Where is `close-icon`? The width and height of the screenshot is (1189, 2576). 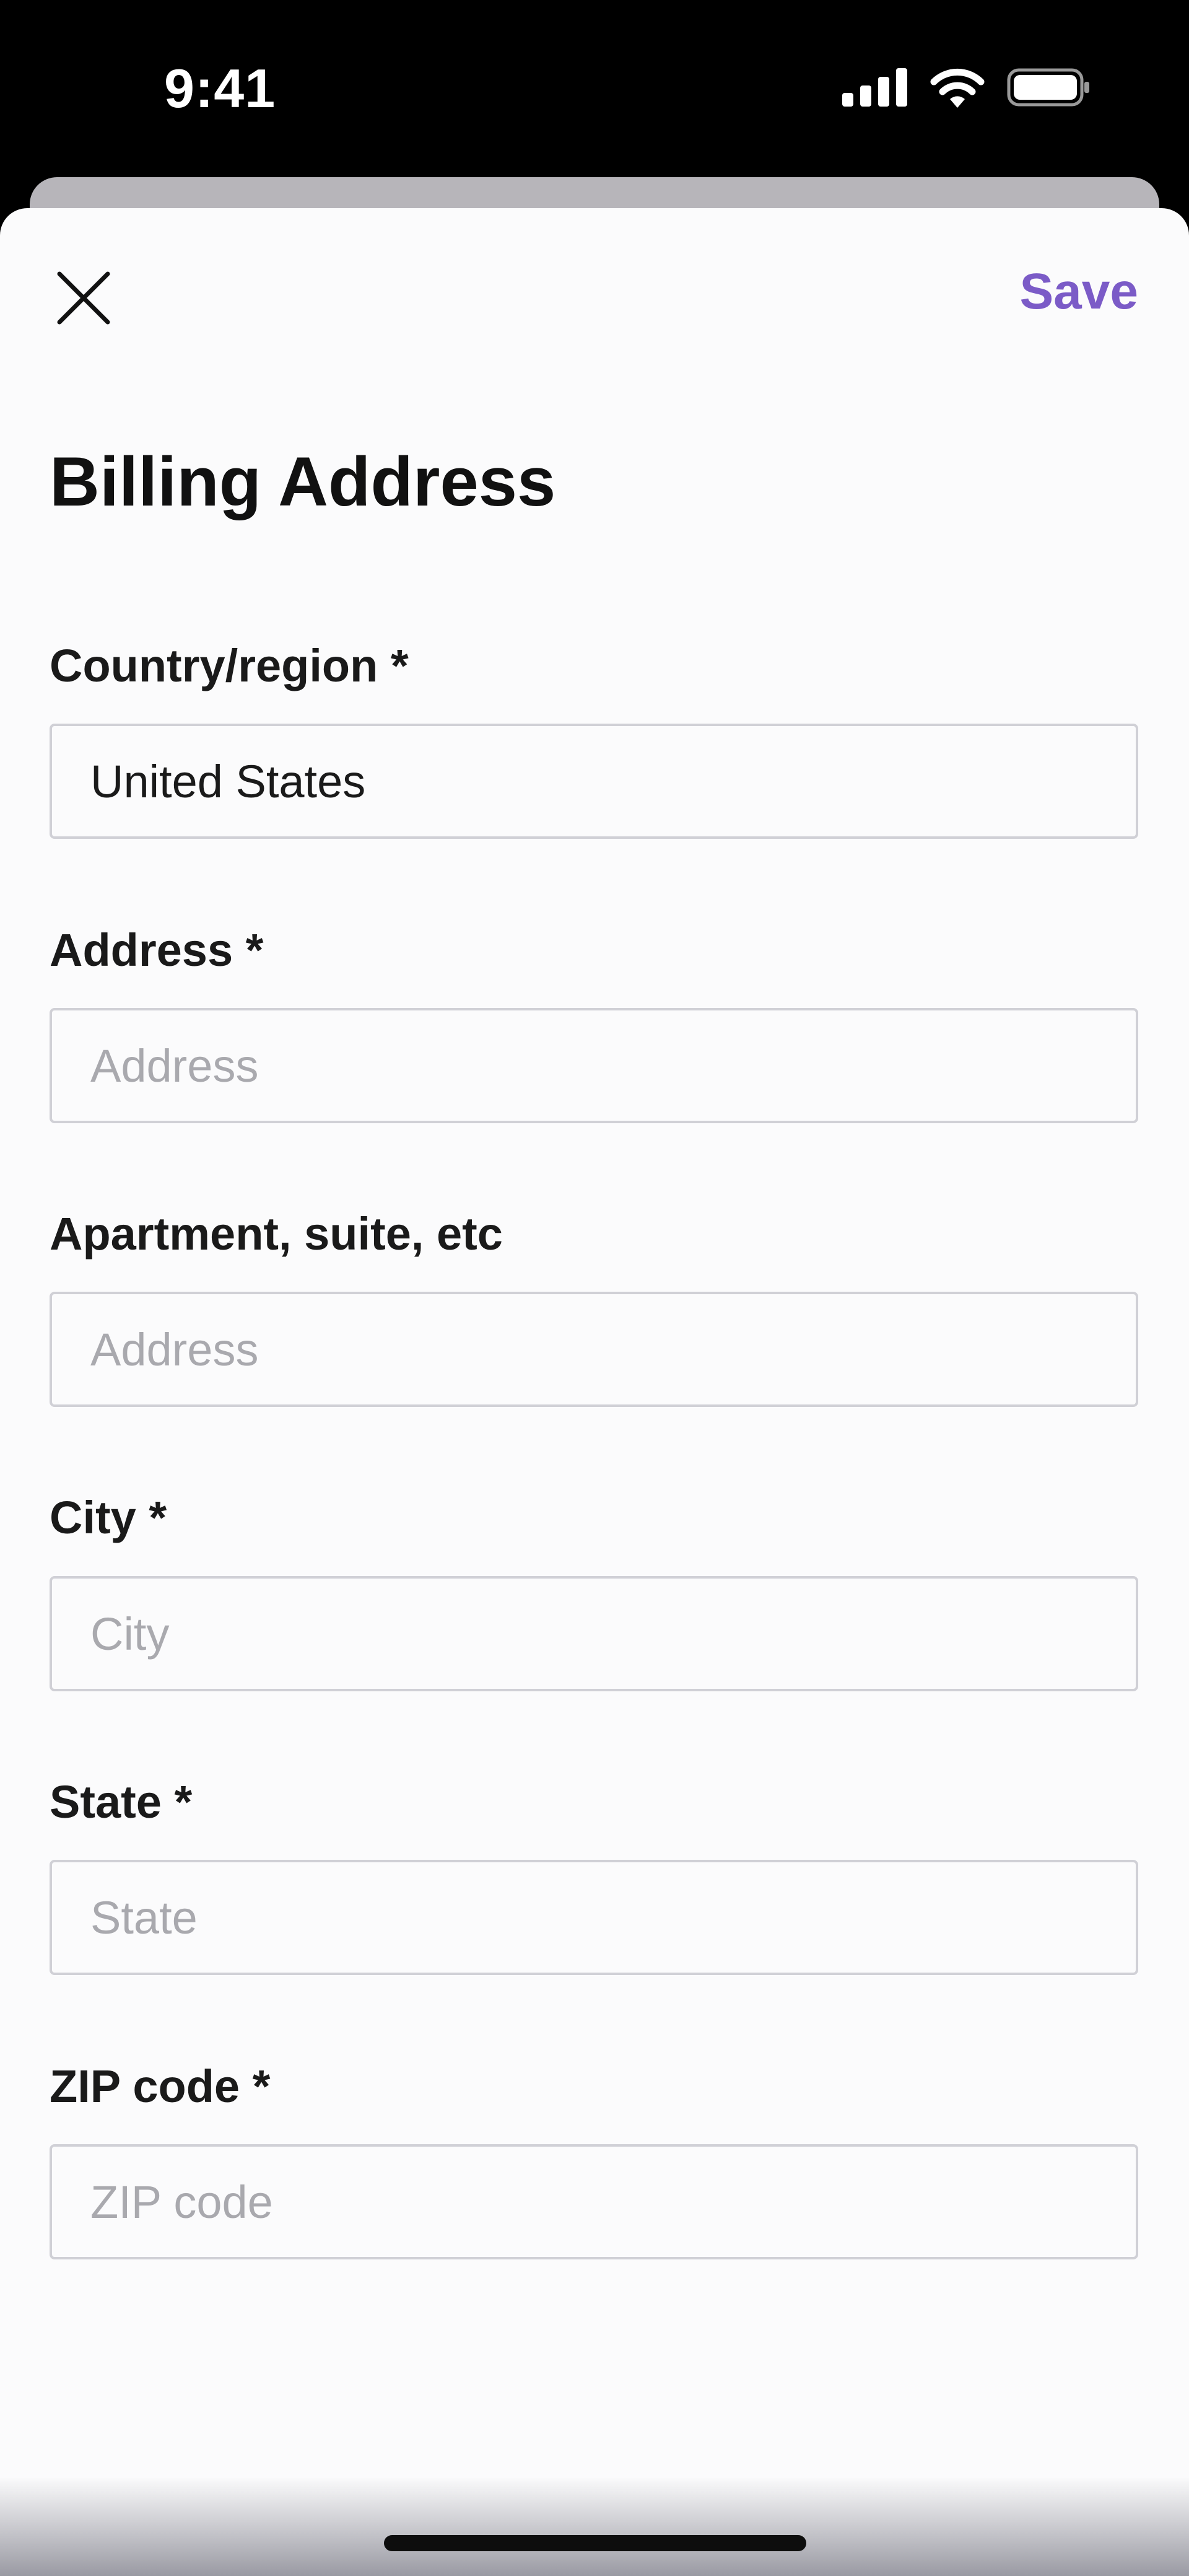 close-icon is located at coordinates (83, 298).